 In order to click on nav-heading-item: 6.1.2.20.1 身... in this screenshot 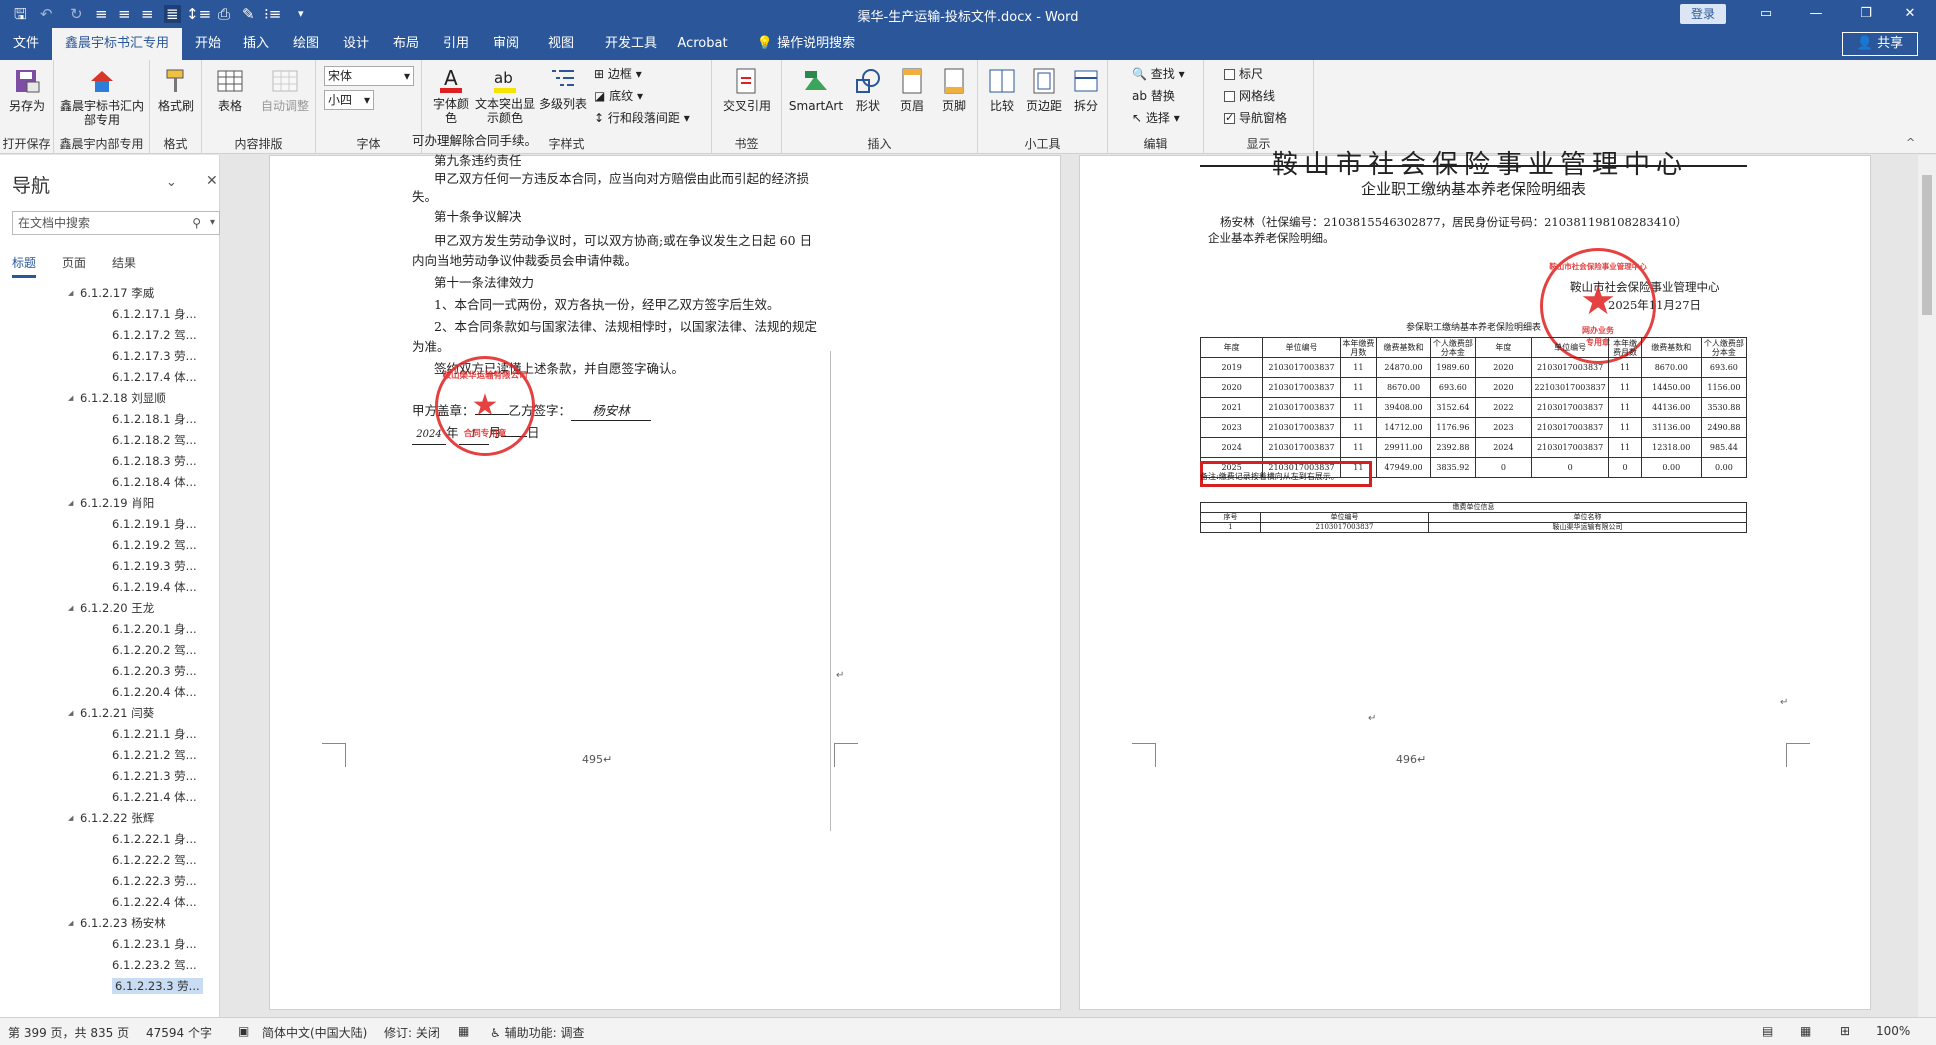, I will do `click(109, 629)`.